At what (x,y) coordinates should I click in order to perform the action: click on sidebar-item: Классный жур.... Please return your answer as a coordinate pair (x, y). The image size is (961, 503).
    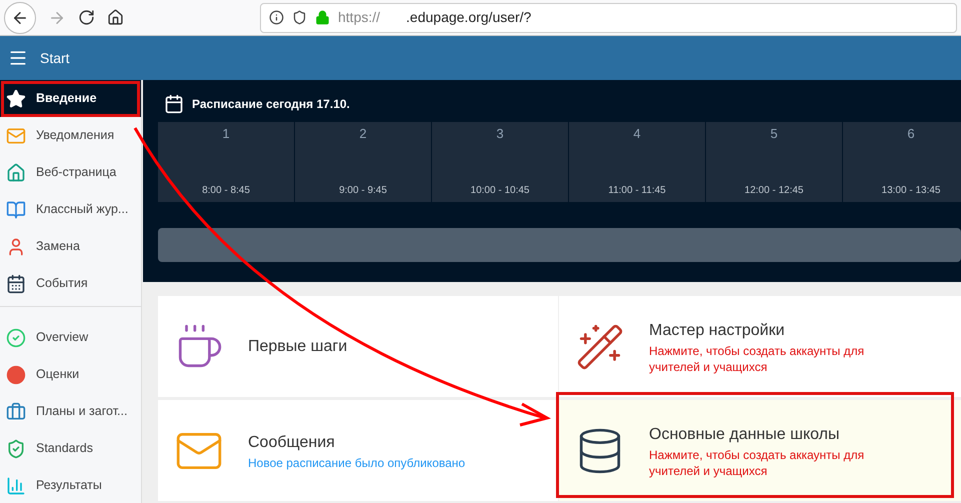
    Looking at the image, I should click on (70, 209).